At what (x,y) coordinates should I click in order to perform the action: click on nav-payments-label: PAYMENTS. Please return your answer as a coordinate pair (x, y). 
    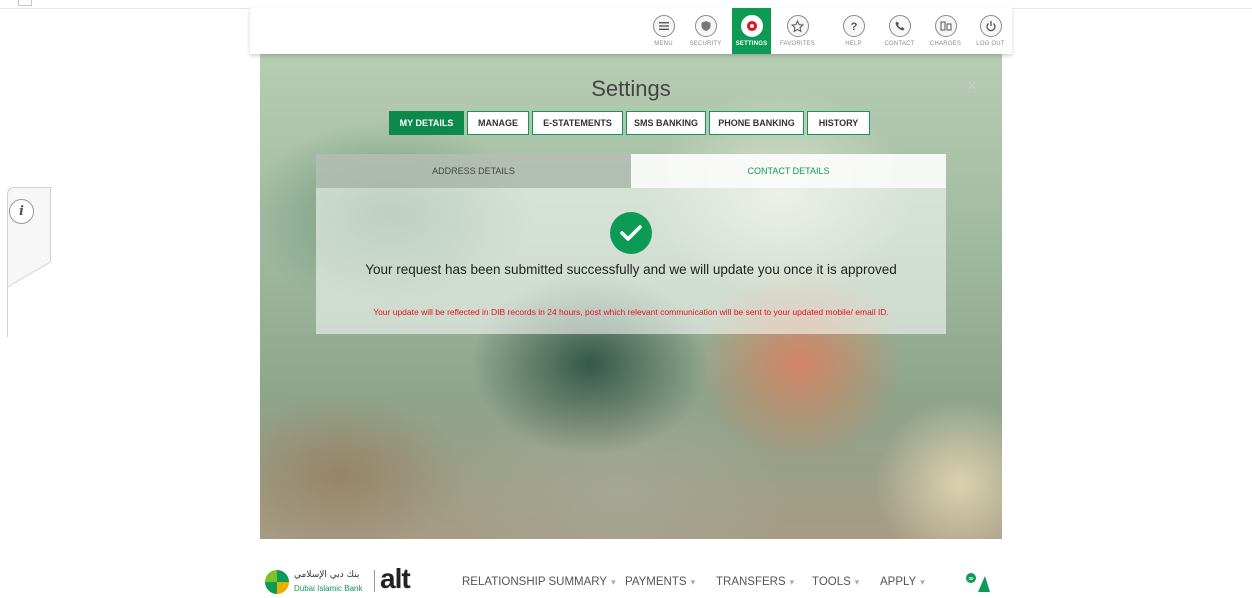
    Looking at the image, I should click on (656, 582).